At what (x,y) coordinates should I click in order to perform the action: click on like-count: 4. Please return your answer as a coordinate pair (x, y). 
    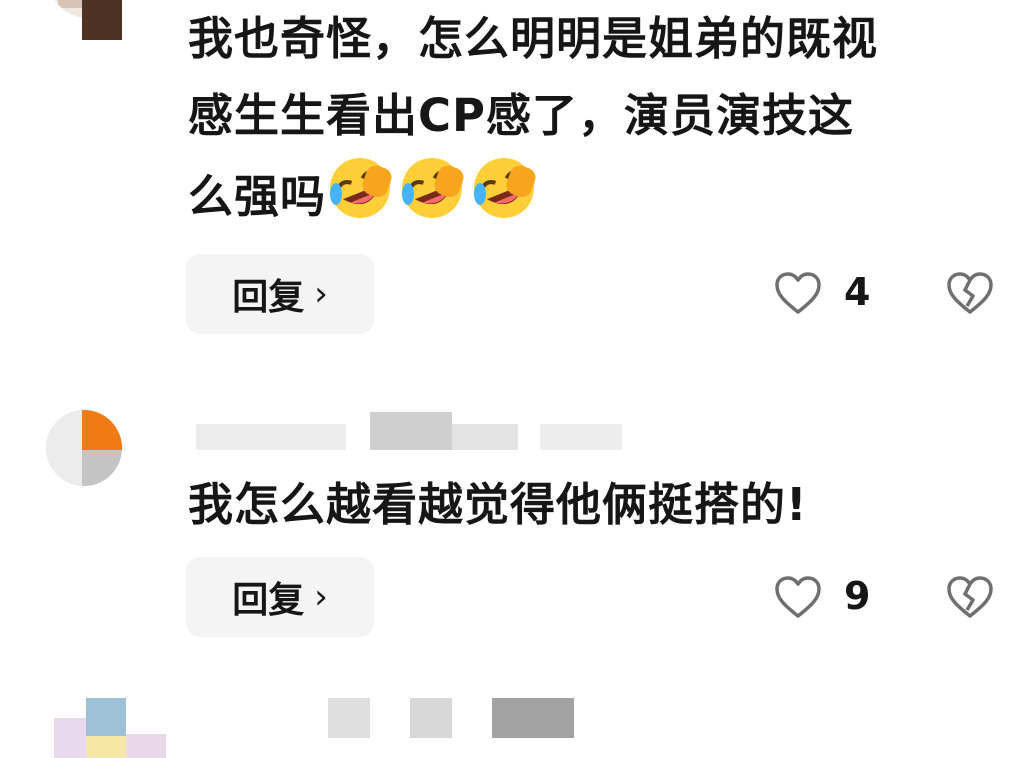
    Looking at the image, I should click on (857, 292).